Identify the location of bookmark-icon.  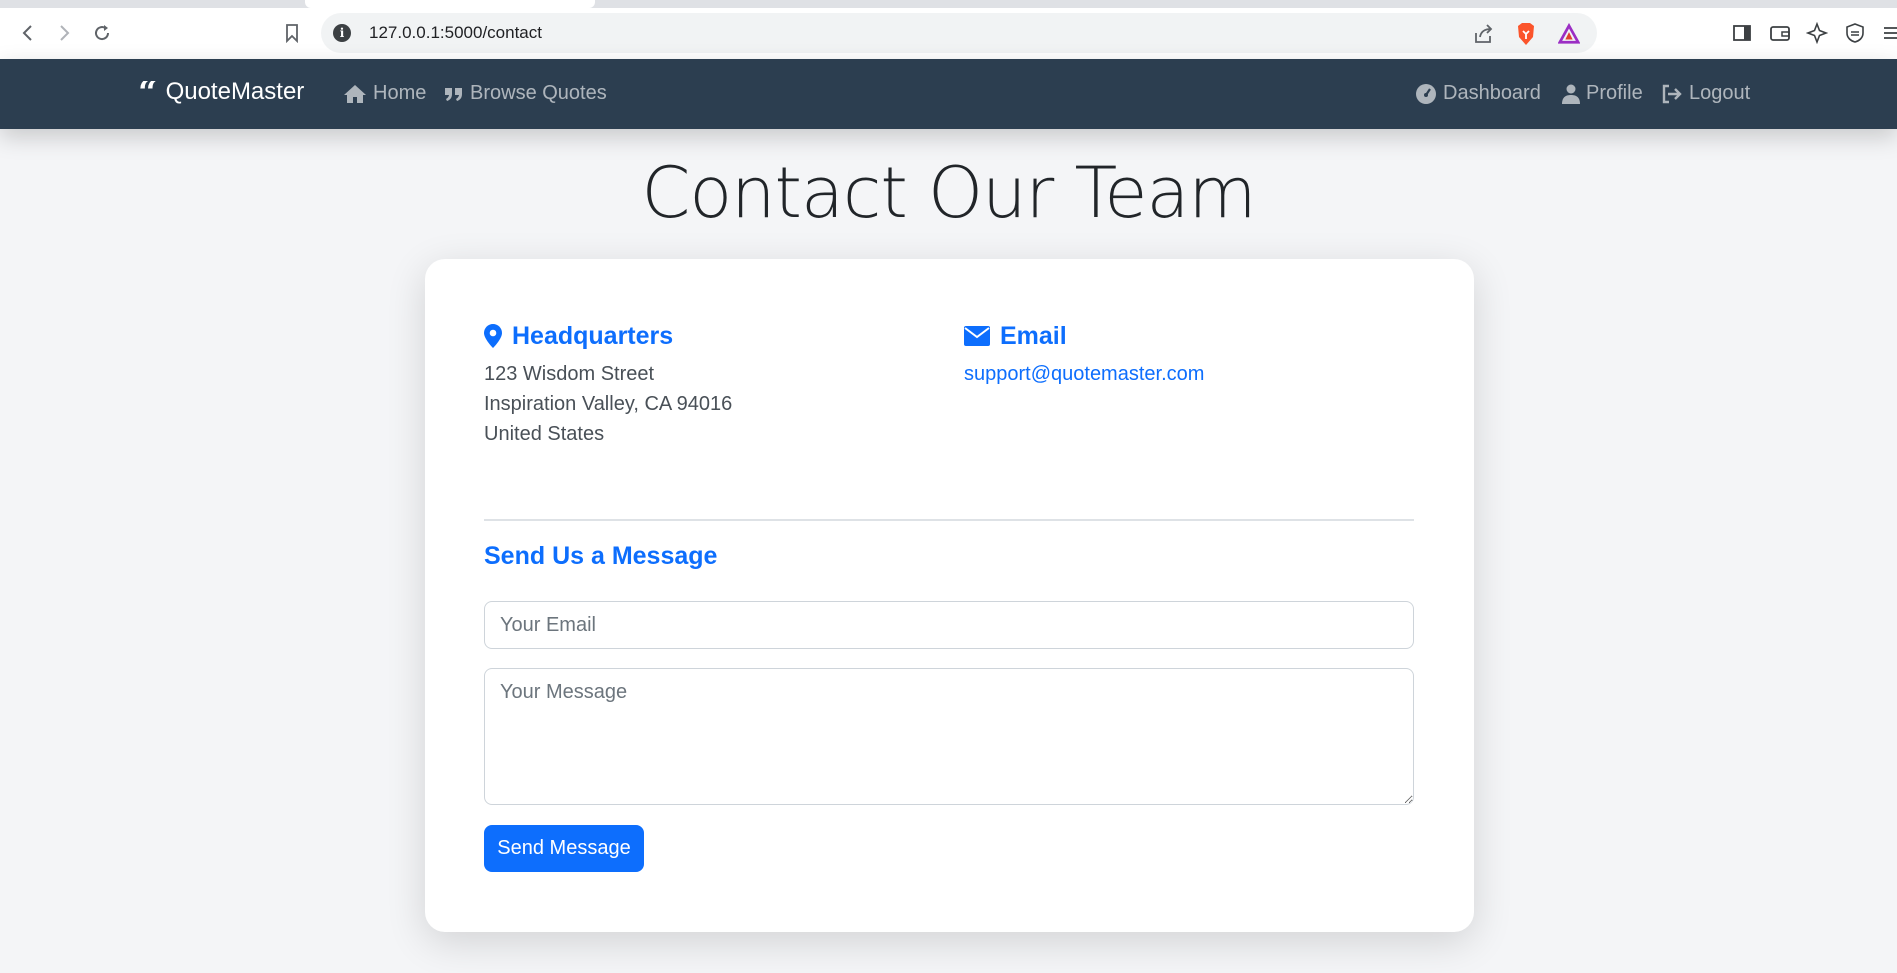
(292, 33).